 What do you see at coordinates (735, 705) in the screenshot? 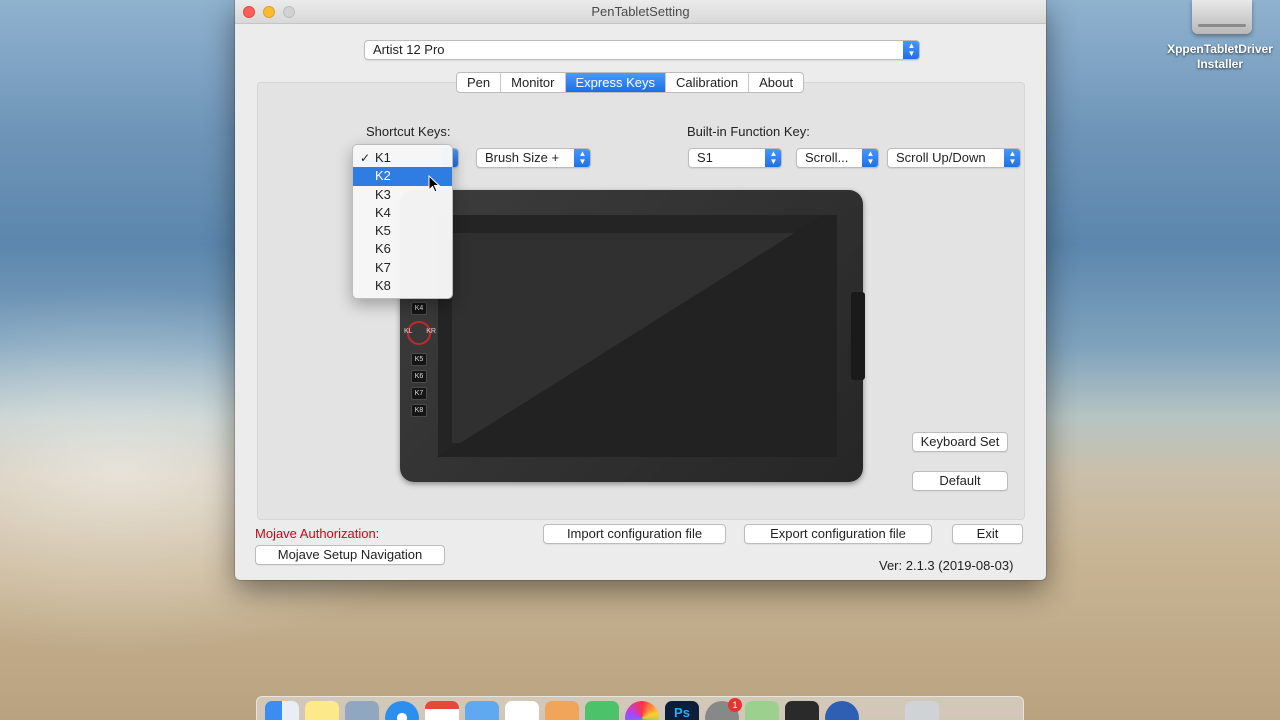
I see `notification-badge: 1` at bounding box center [735, 705].